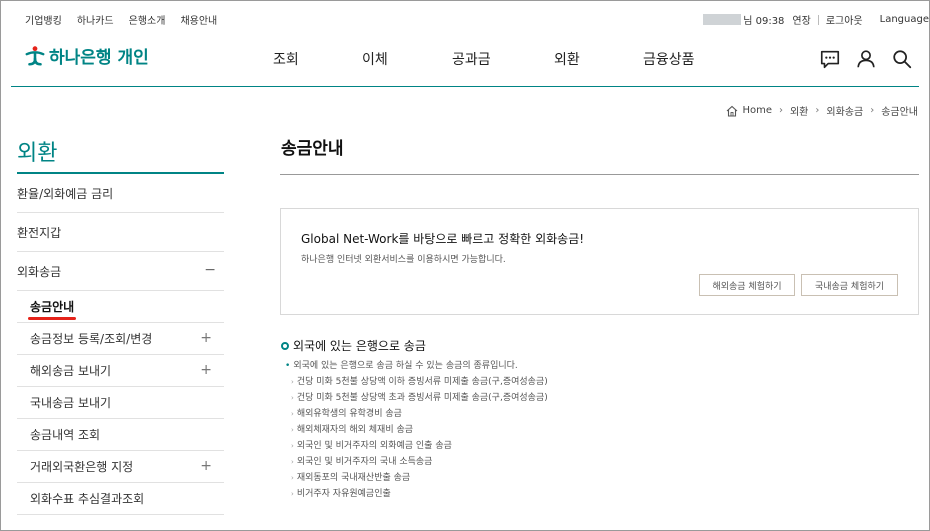 This screenshot has height=531, width=930. What do you see at coordinates (844, 19) in the screenshot?
I see `logout-button: 로그아웃` at bounding box center [844, 19].